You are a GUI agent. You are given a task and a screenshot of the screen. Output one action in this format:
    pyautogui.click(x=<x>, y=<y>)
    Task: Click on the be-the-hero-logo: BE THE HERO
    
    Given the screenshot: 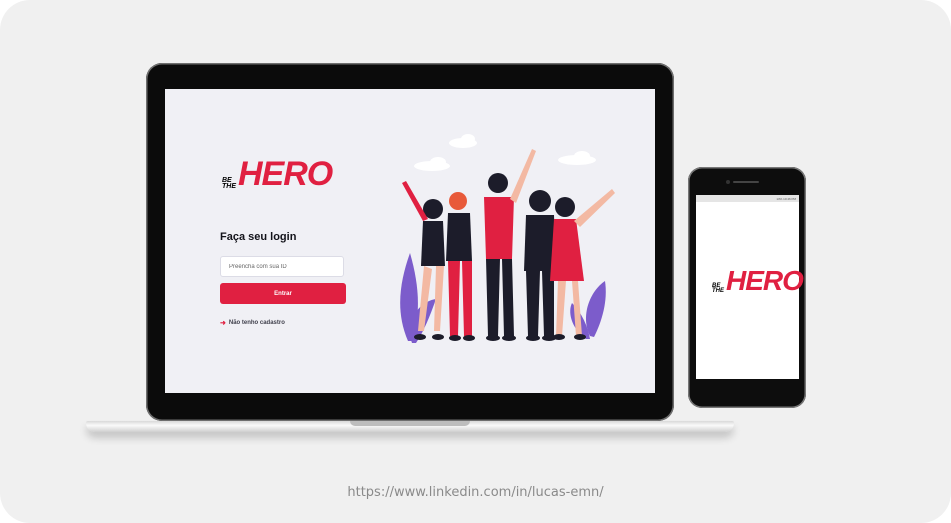 What is the action you would take?
    pyautogui.click(x=277, y=174)
    